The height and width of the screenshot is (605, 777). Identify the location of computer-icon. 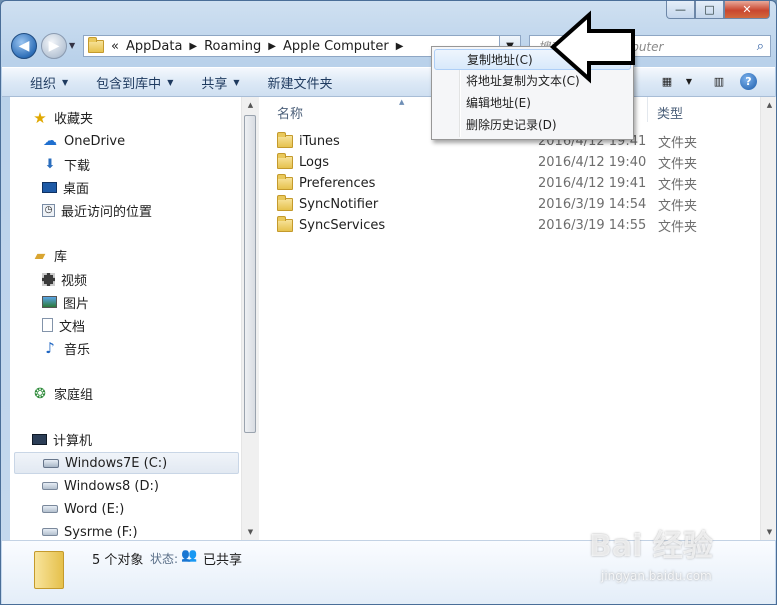
(39, 439).